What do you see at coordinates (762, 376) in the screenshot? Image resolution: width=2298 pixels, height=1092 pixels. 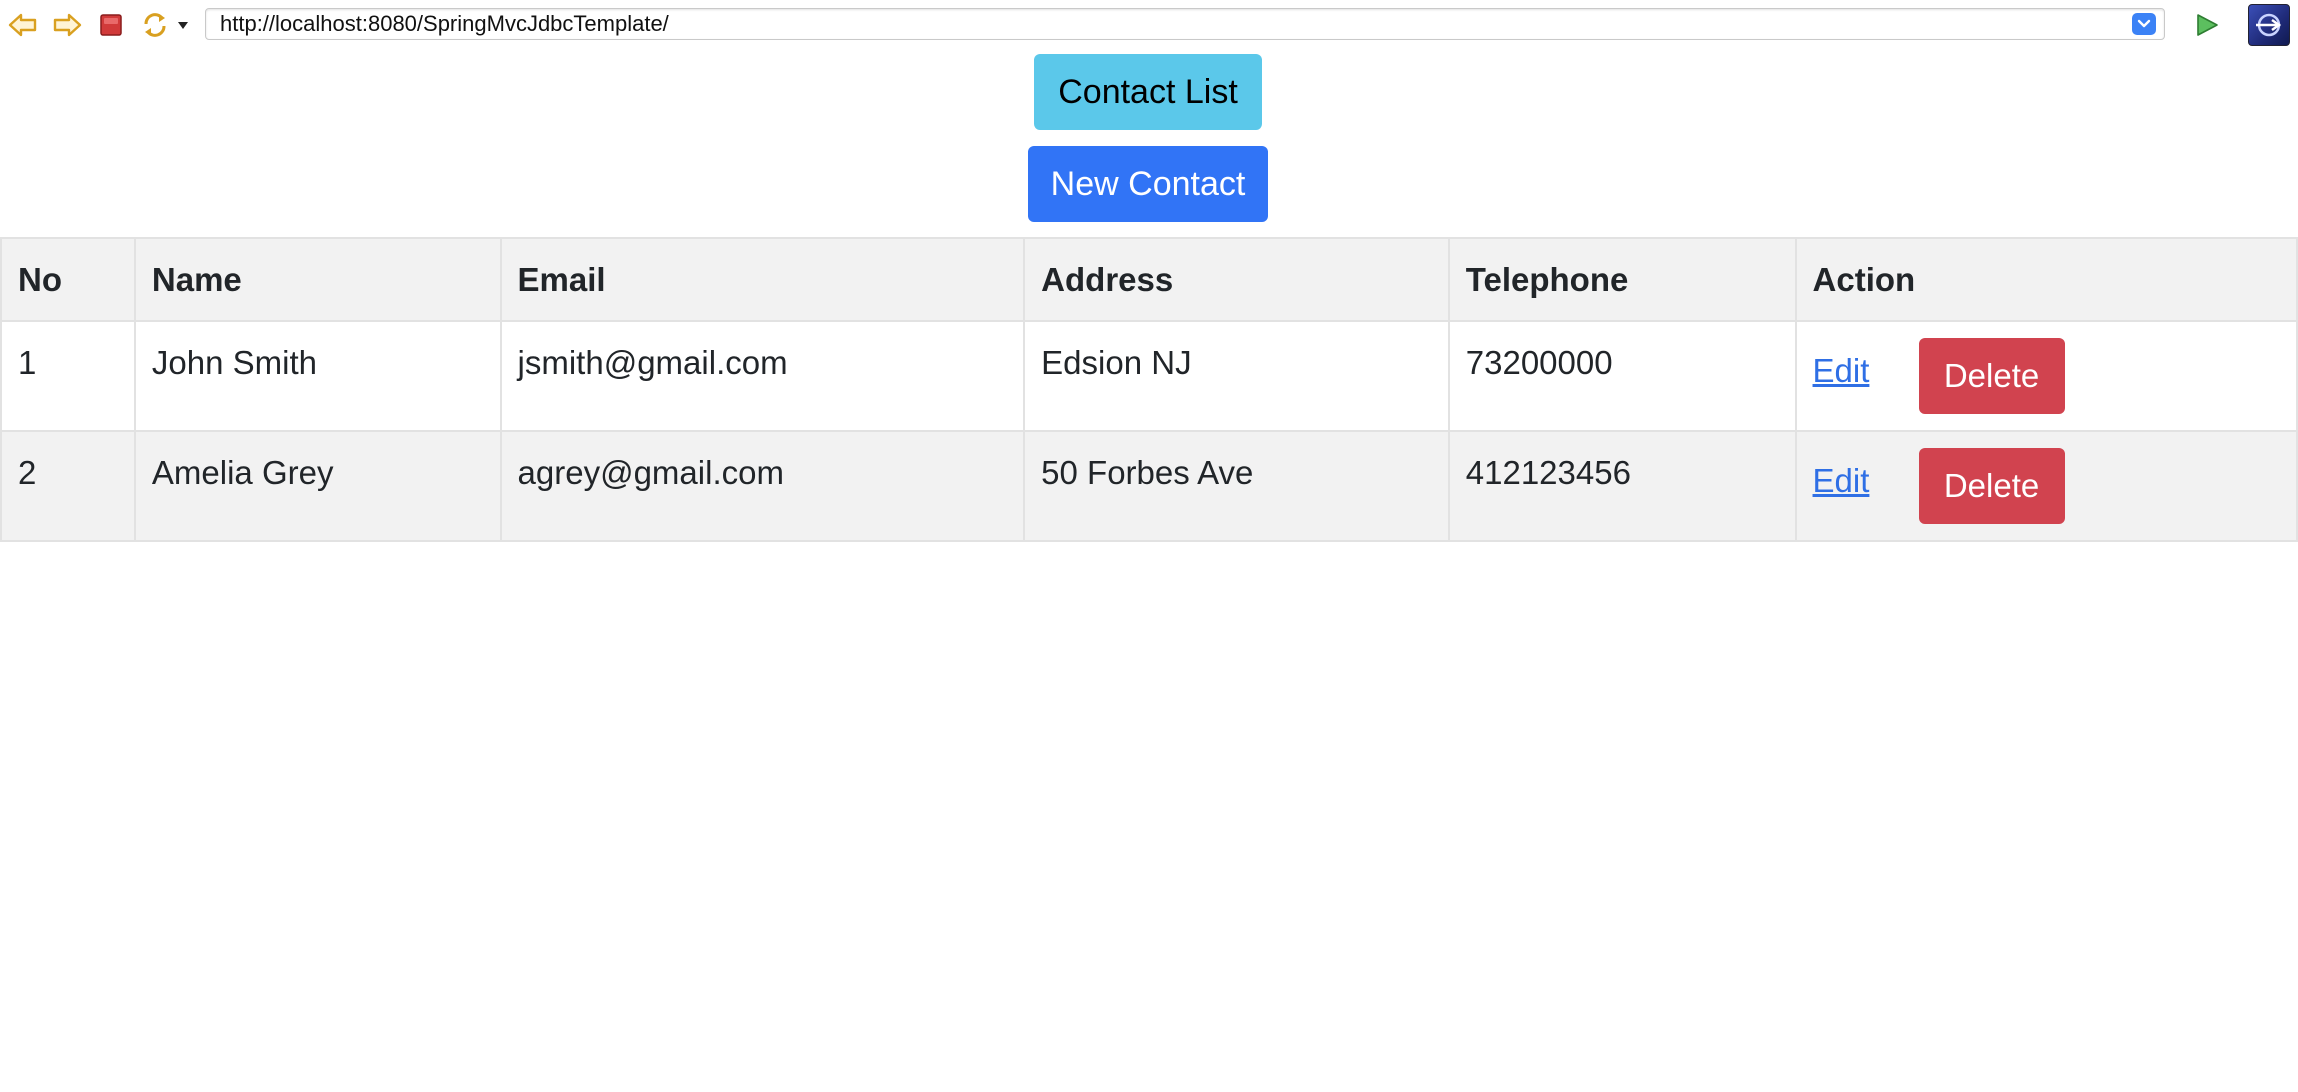 I see `cell-email: jsmith@gmail.com` at bounding box center [762, 376].